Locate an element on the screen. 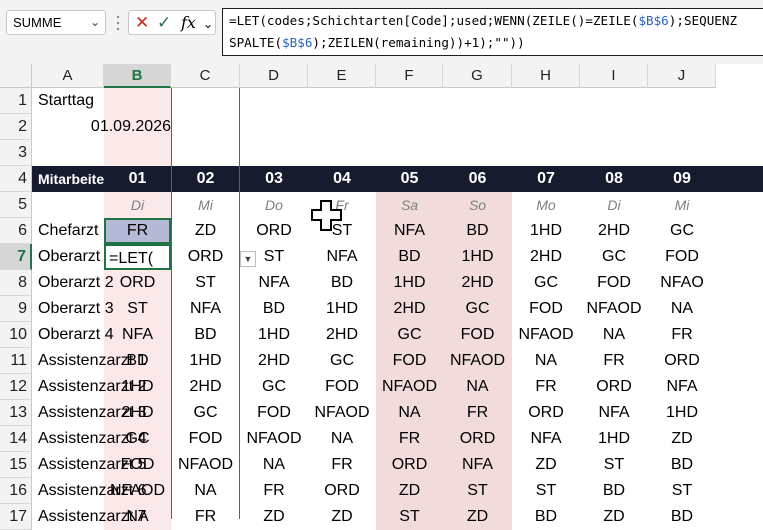  column-header-f: F is located at coordinates (409, 76).